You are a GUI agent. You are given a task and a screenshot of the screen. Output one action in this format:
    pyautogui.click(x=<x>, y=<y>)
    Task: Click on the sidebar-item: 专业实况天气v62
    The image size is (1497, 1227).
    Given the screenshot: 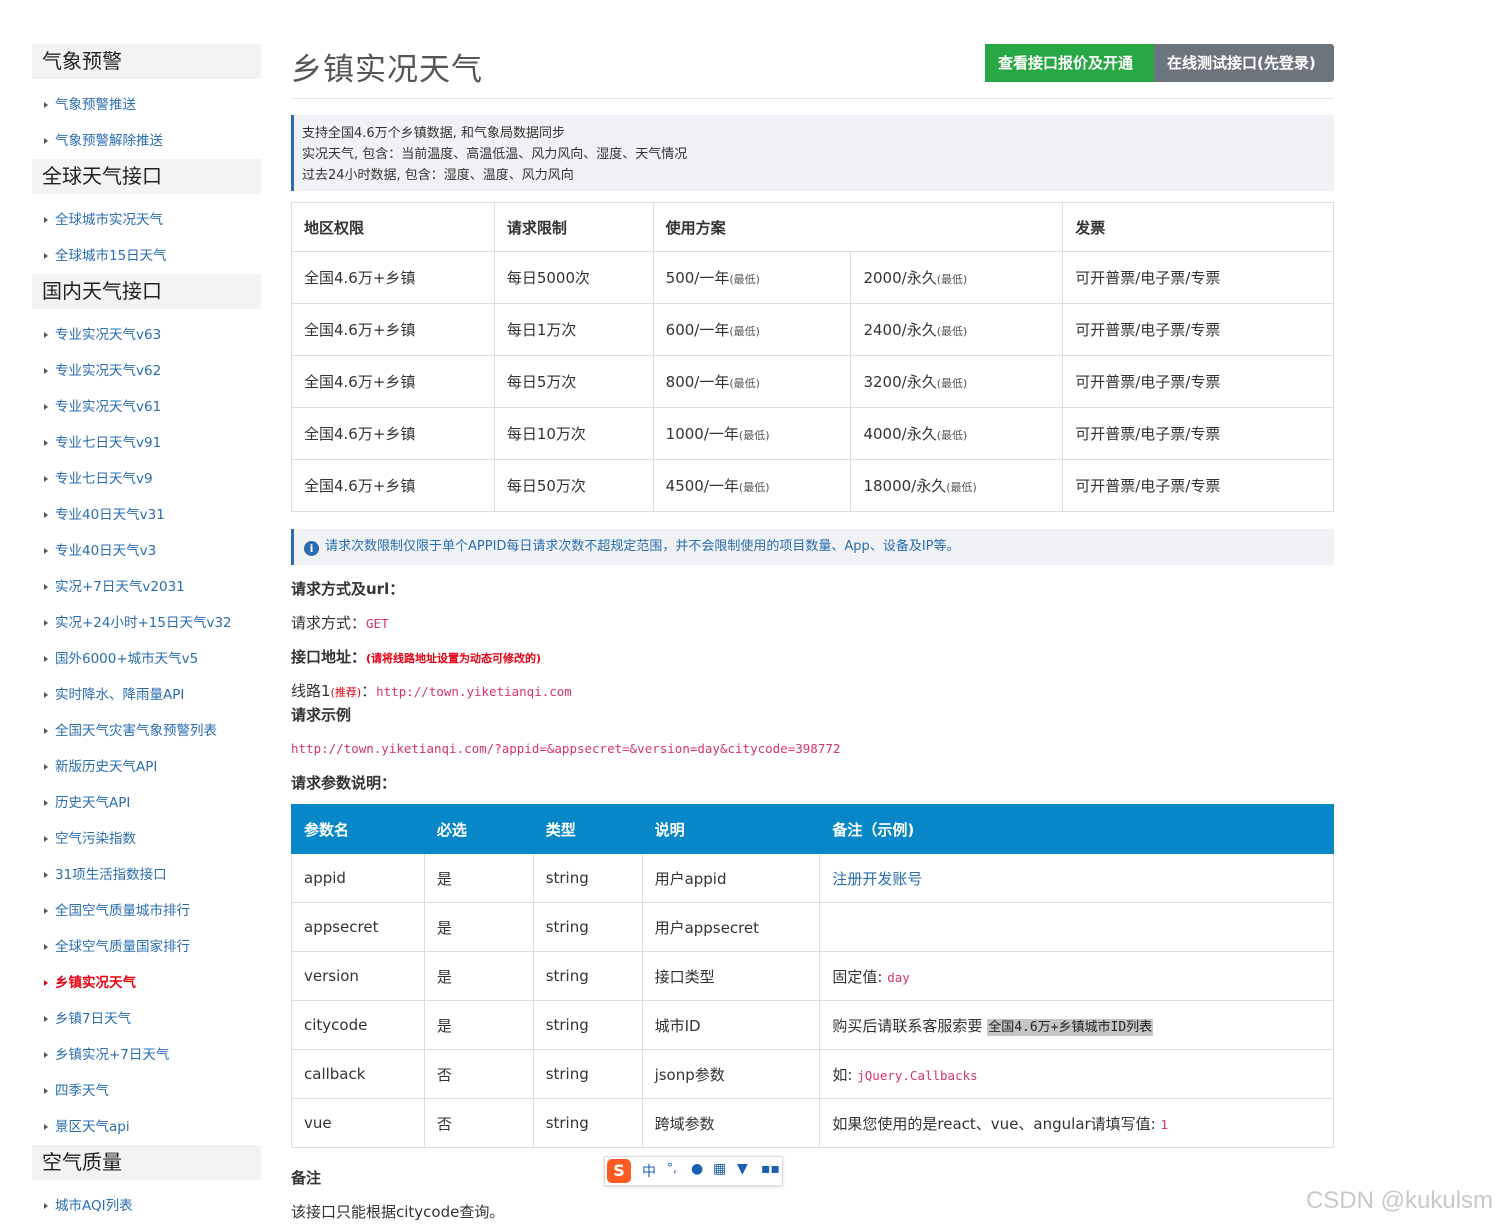 What is the action you would take?
    pyautogui.click(x=146, y=371)
    